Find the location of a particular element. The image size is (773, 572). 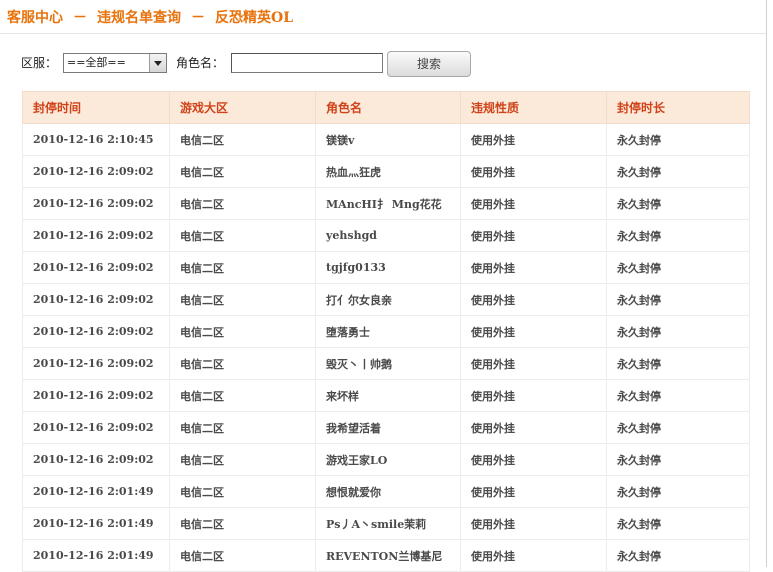

cell-role-name: 打亻尔女良亲 is located at coordinates (388, 299).